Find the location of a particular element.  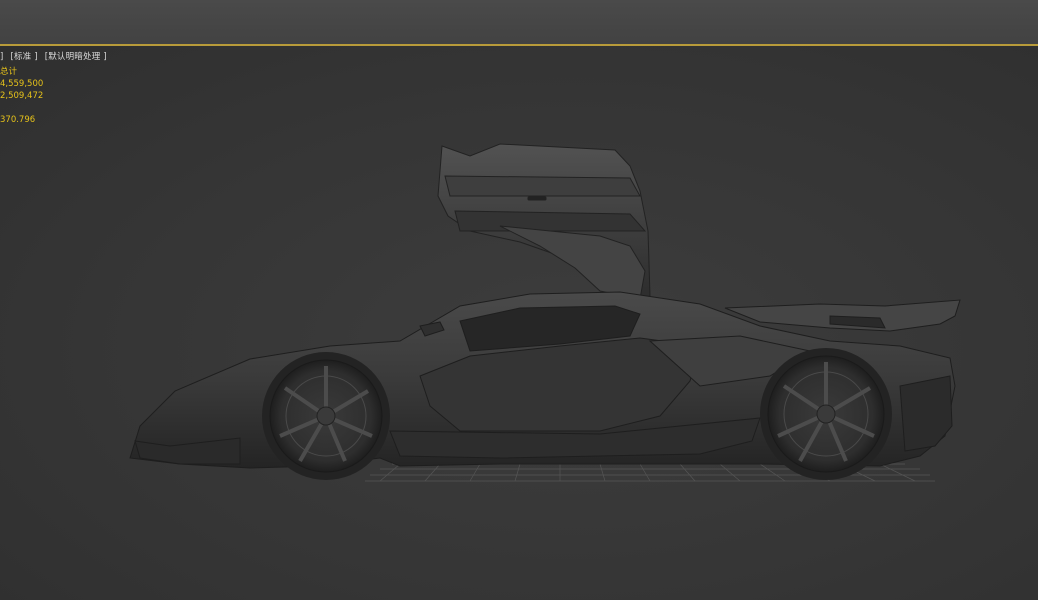

stats-fps: 370.796 is located at coordinates (18, 120).